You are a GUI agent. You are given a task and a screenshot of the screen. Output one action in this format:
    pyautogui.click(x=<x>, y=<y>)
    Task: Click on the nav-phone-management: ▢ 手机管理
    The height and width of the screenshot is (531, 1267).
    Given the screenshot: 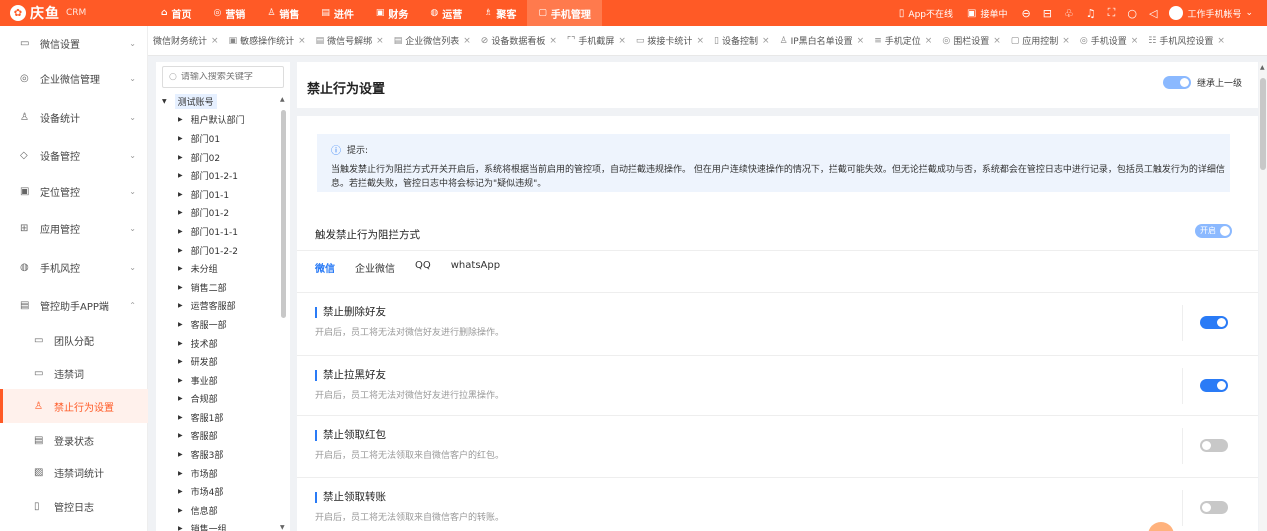 What is the action you would take?
    pyautogui.click(x=564, y=13)
    